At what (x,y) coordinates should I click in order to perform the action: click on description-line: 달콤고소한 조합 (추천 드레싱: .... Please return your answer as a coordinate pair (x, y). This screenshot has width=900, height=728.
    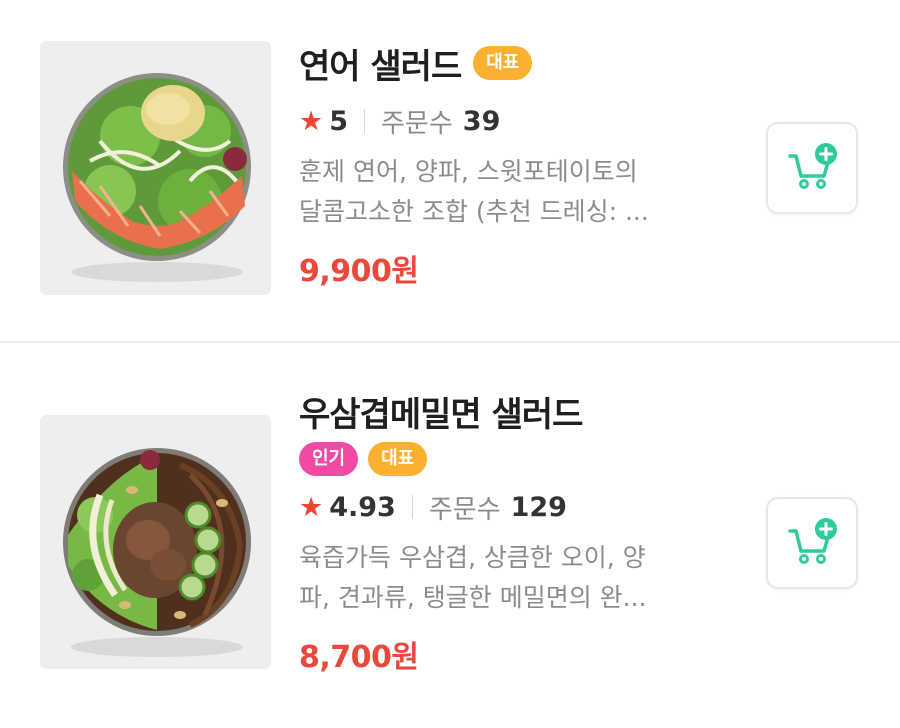
    Looking at the image, I should click on (474, 211).